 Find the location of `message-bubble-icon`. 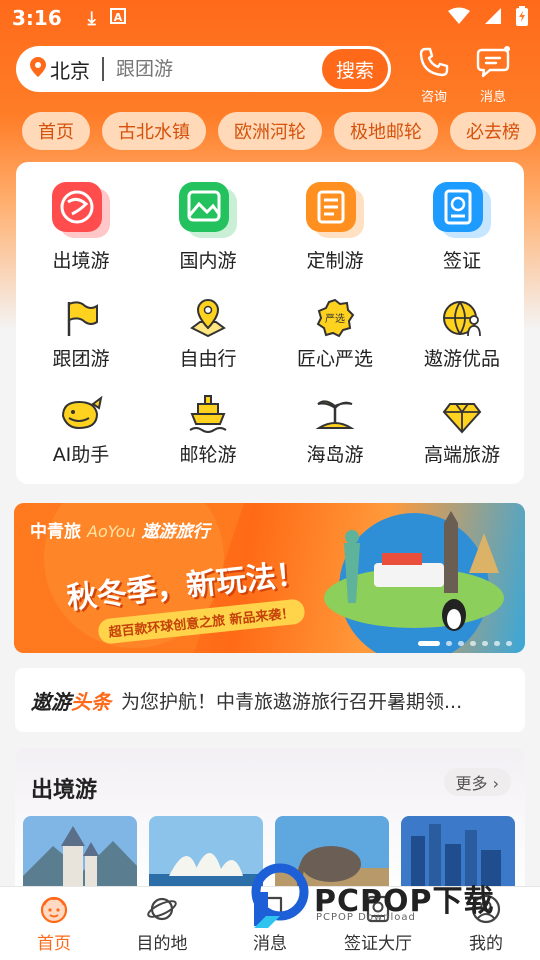

message-bubble-icon is located at coordinates (493, 64).